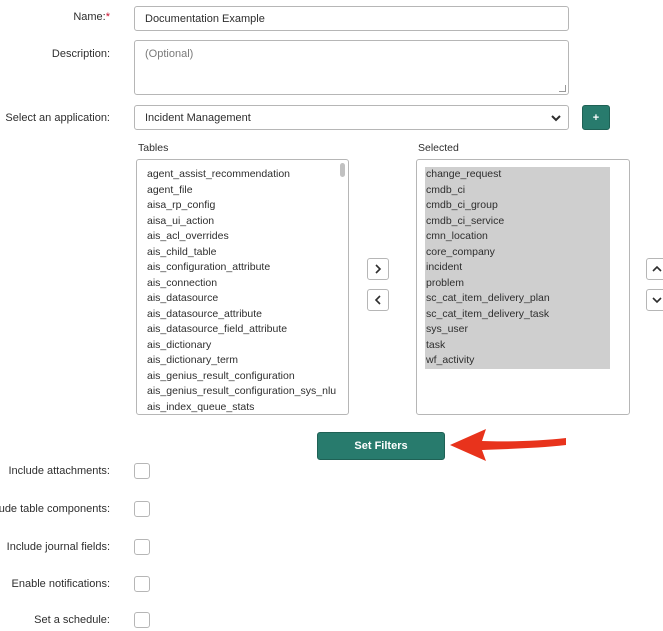 This screenshot has height=631, width=663. I want to click on add-application-button: +, so click(596, 117).